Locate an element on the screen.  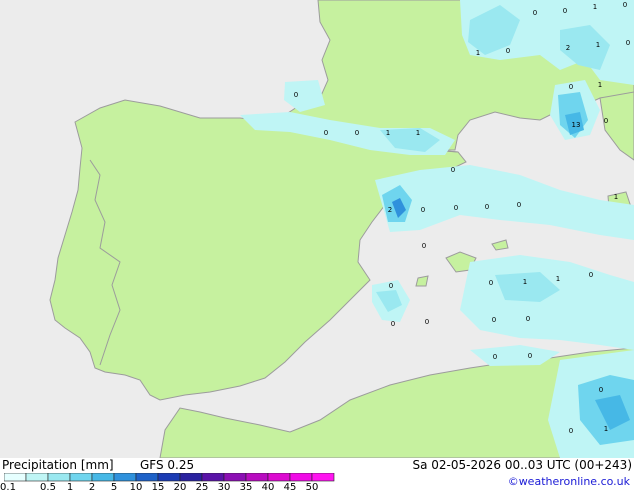
color-scale-tick-label: 30 is located at coordinates (224, 487).